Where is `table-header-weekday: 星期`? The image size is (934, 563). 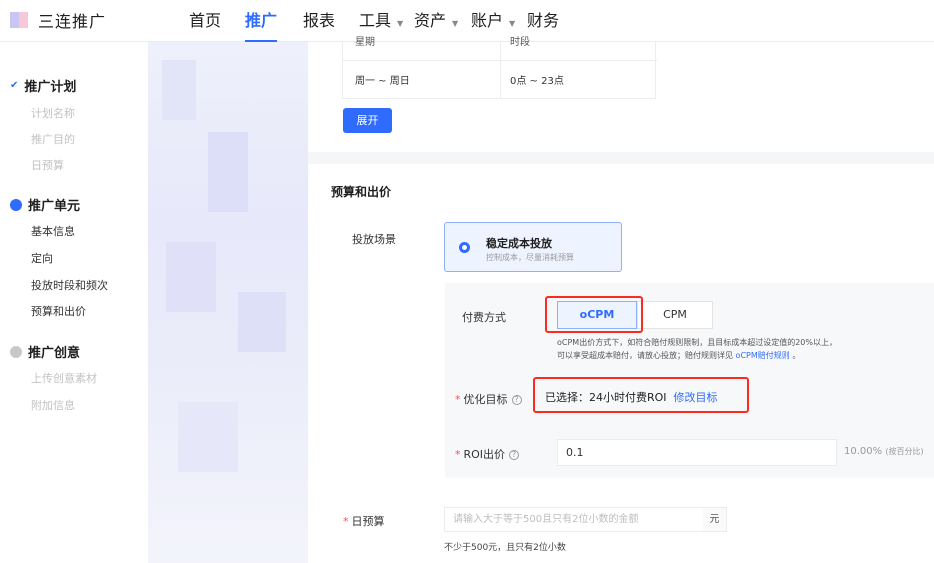
table-header-weekday: 星期 is located at coordinates (365, 42).